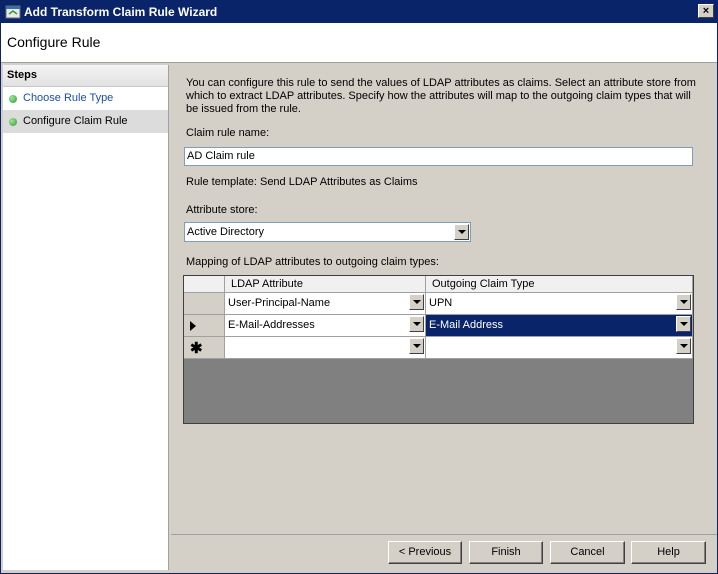  I want to click on outgoing-claim-type-cell-new, so click(559, 348).